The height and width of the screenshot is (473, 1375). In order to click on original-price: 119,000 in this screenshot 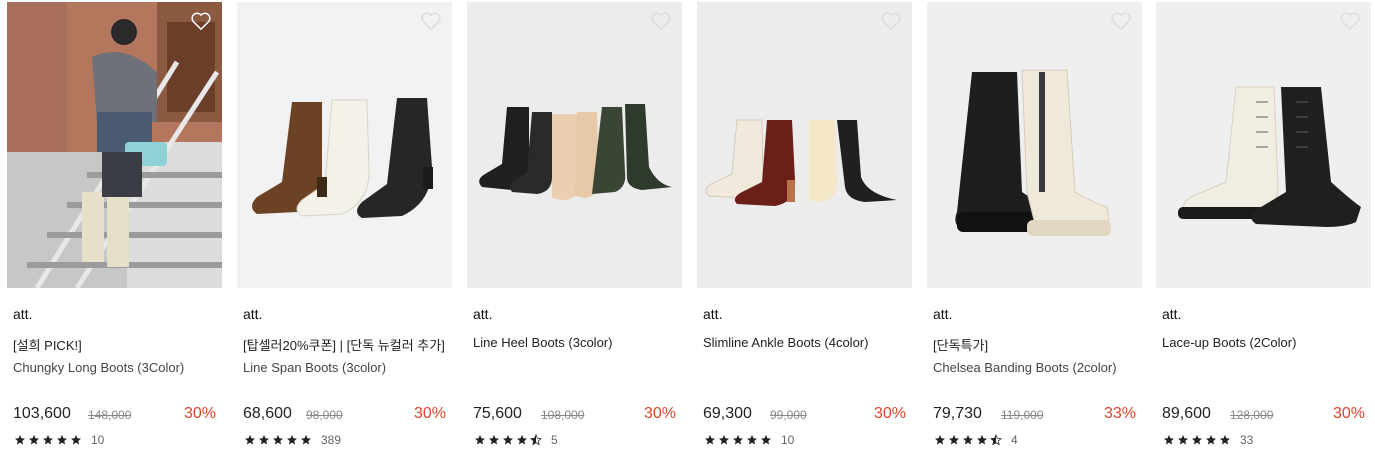, I will do `click(1022, 415)`.